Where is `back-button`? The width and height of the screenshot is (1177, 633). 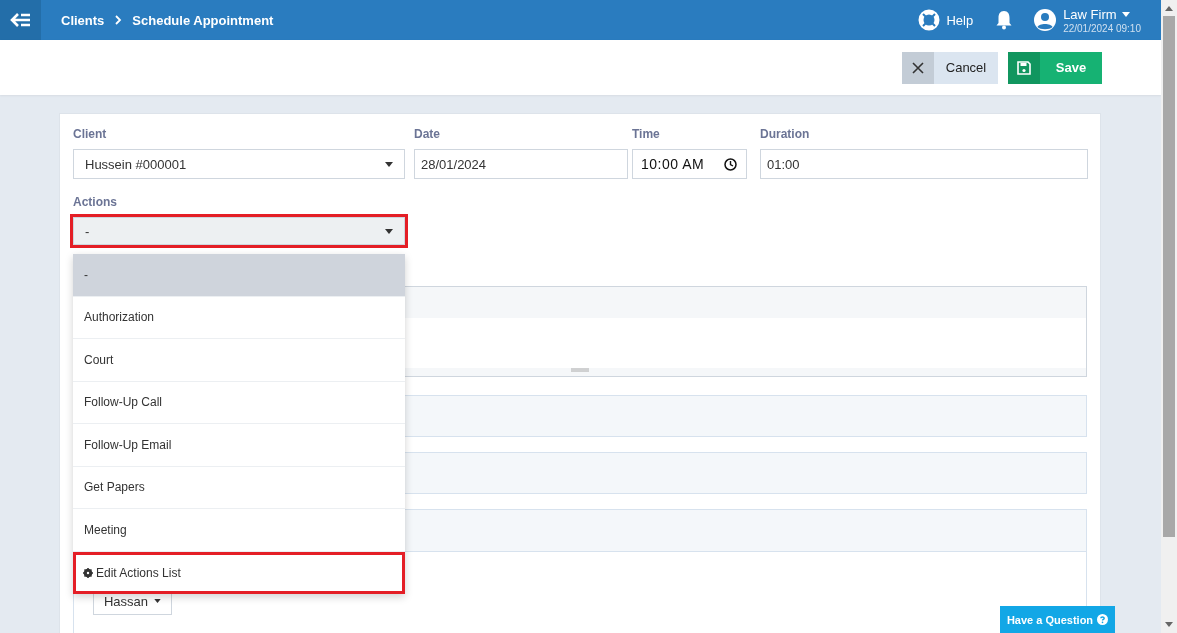
back-button is located at coordinates (20, 20).